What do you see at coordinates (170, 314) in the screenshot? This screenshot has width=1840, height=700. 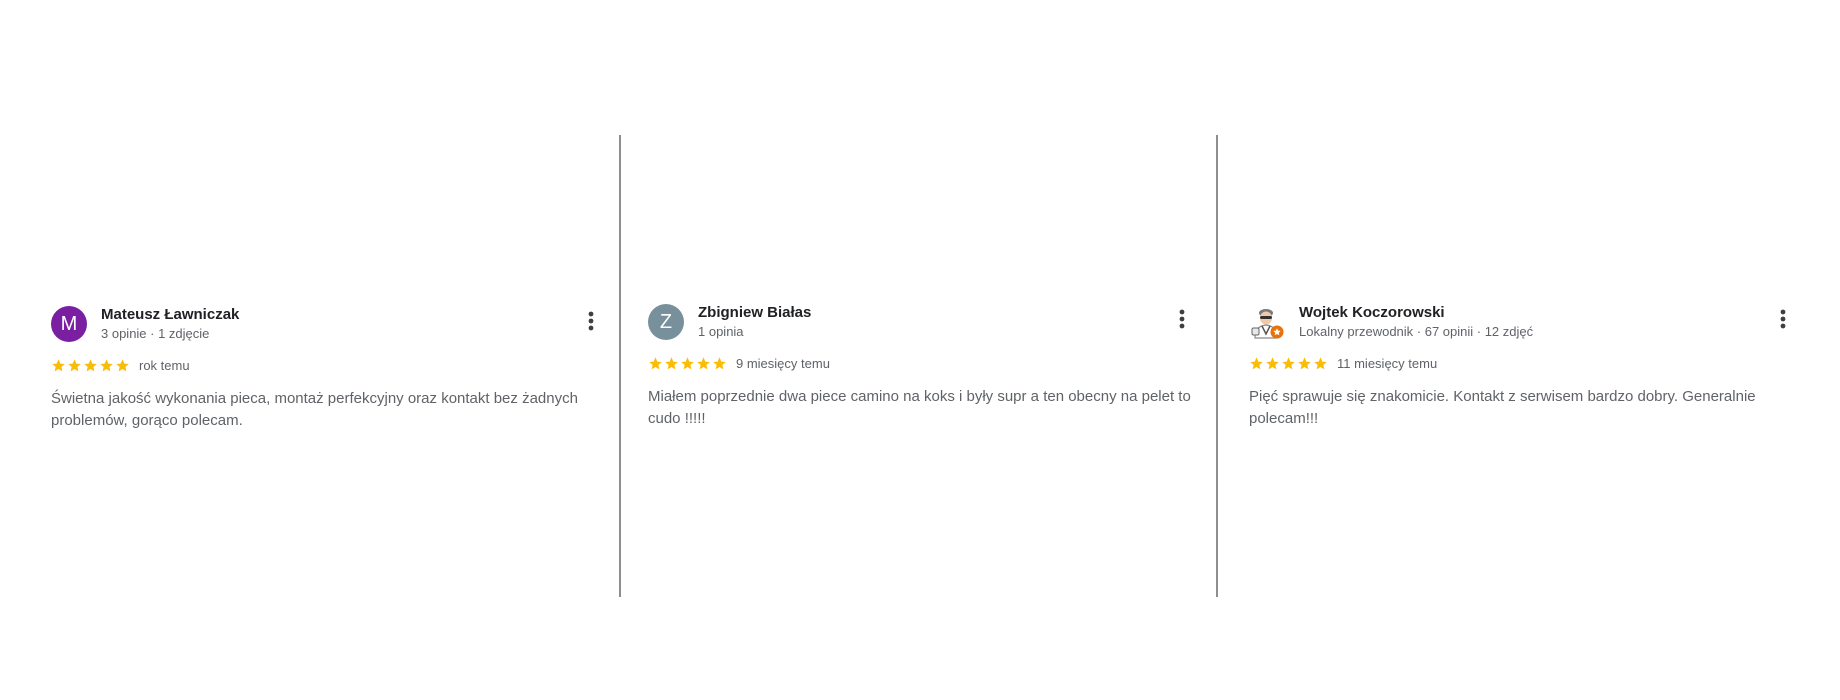 I see `author-name: Mateusz Ławniczak` at bounding box center [170, 314].